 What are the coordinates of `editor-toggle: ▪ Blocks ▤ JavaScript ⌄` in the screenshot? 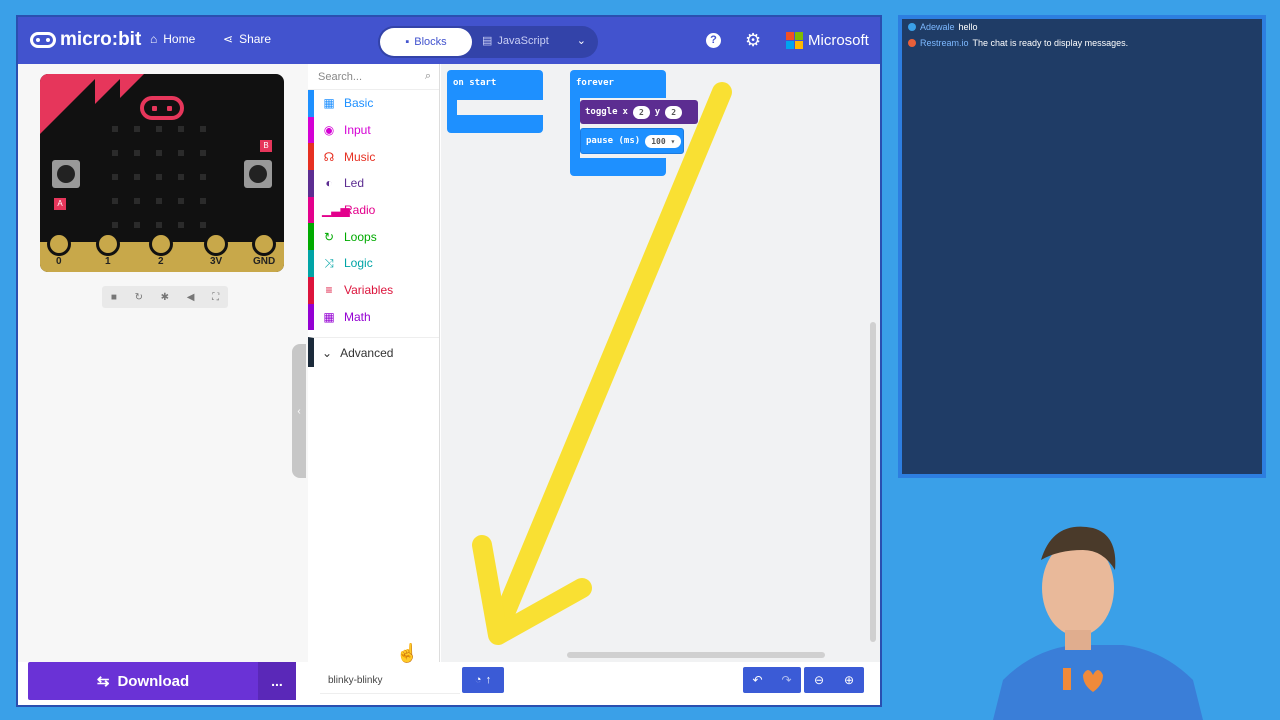 It's located at (488, 42).